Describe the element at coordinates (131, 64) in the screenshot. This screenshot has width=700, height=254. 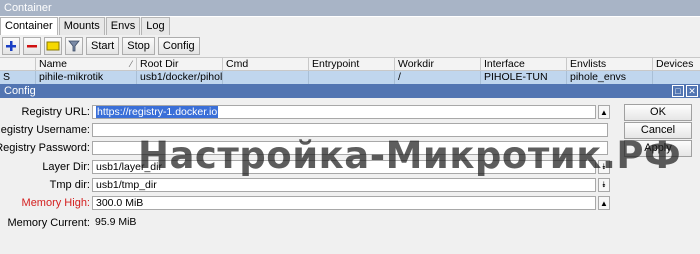
I see `sort-icon: ⁄` at that location.